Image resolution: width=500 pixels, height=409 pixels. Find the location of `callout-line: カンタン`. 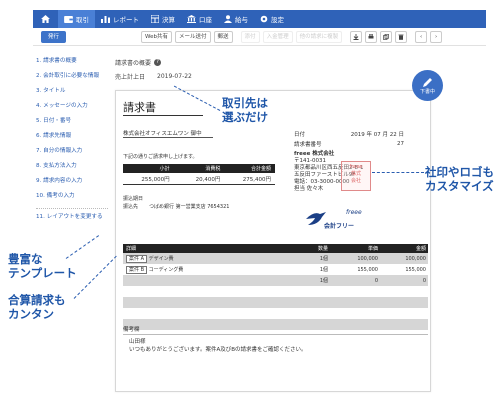

callout-line: カンタン is located at coordinates (31, 314).